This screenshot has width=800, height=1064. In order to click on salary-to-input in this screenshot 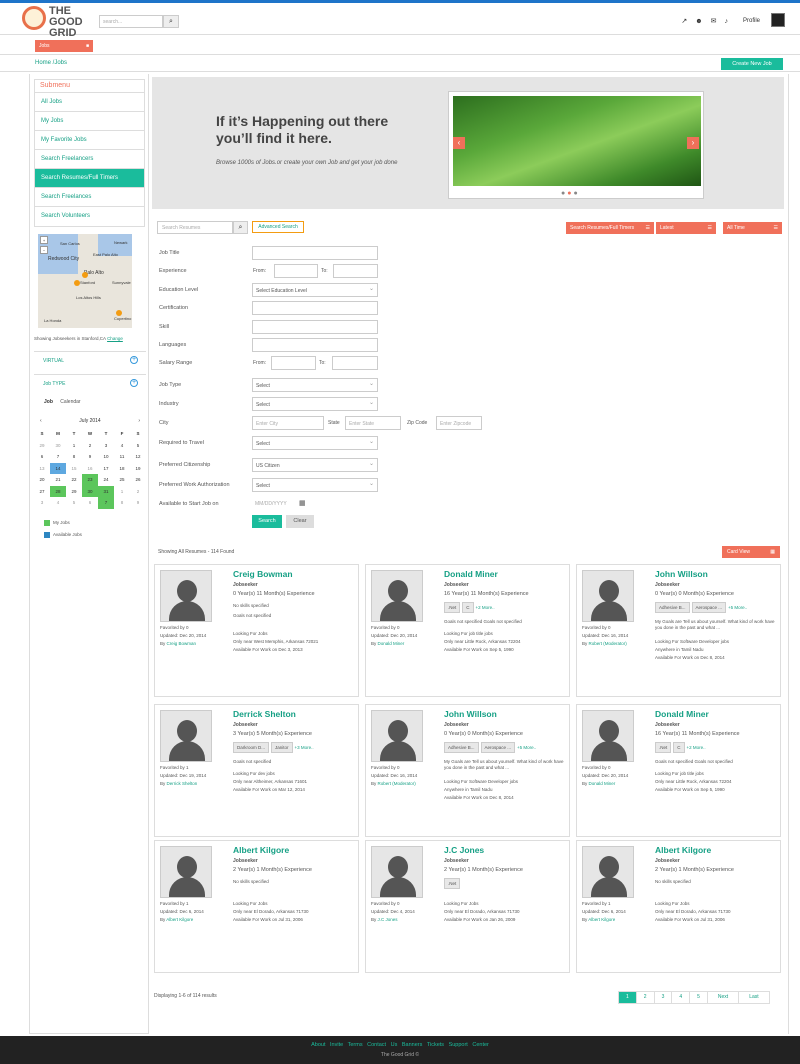, I will do `click(355, 363)`.